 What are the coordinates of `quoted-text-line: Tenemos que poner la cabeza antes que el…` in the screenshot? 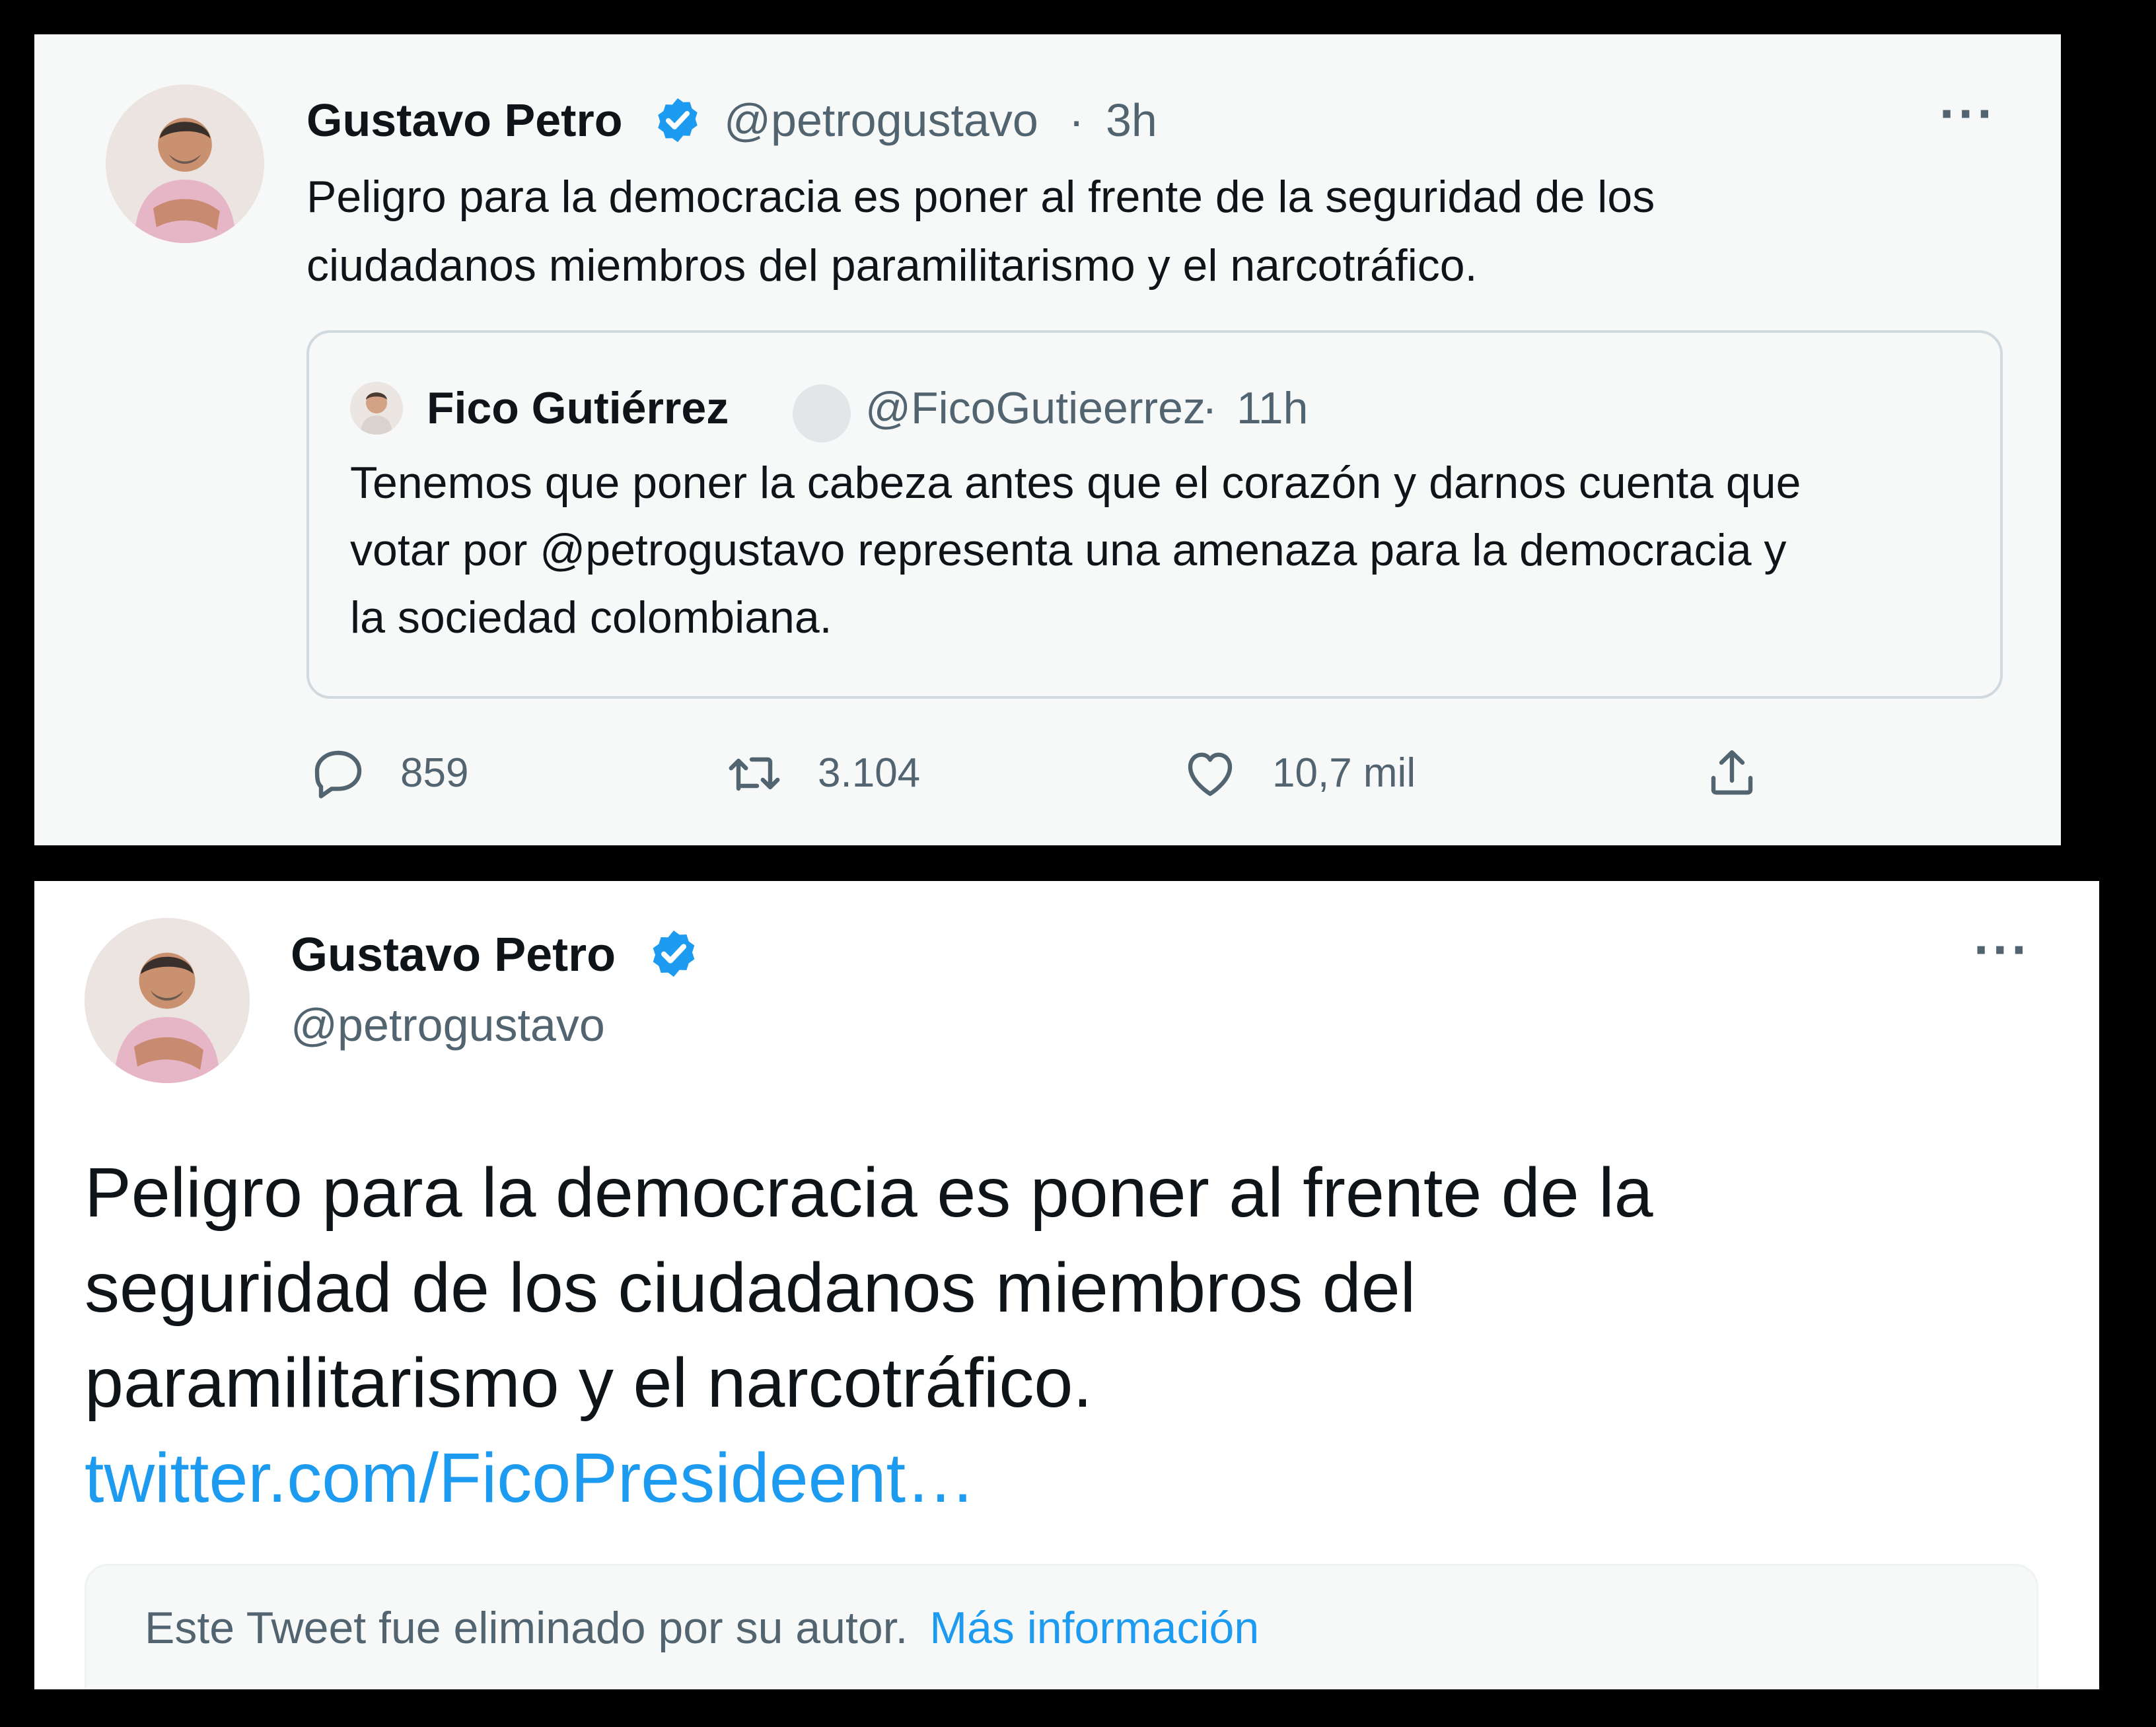 It's located at (1075, 483).